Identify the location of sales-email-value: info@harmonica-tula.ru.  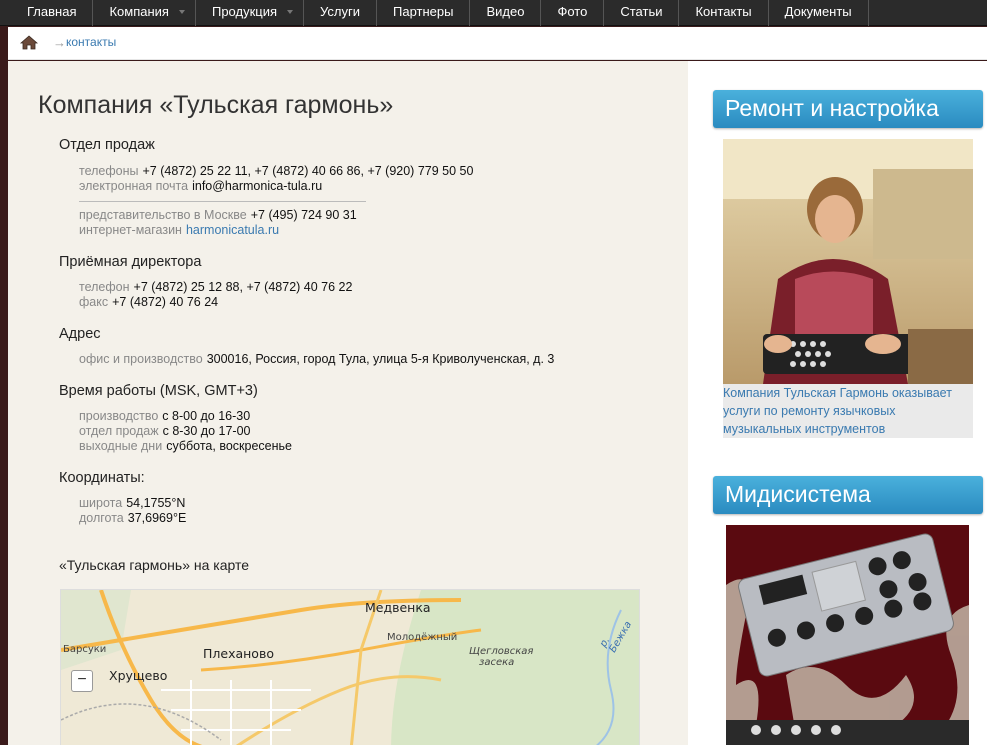
(257, 186).